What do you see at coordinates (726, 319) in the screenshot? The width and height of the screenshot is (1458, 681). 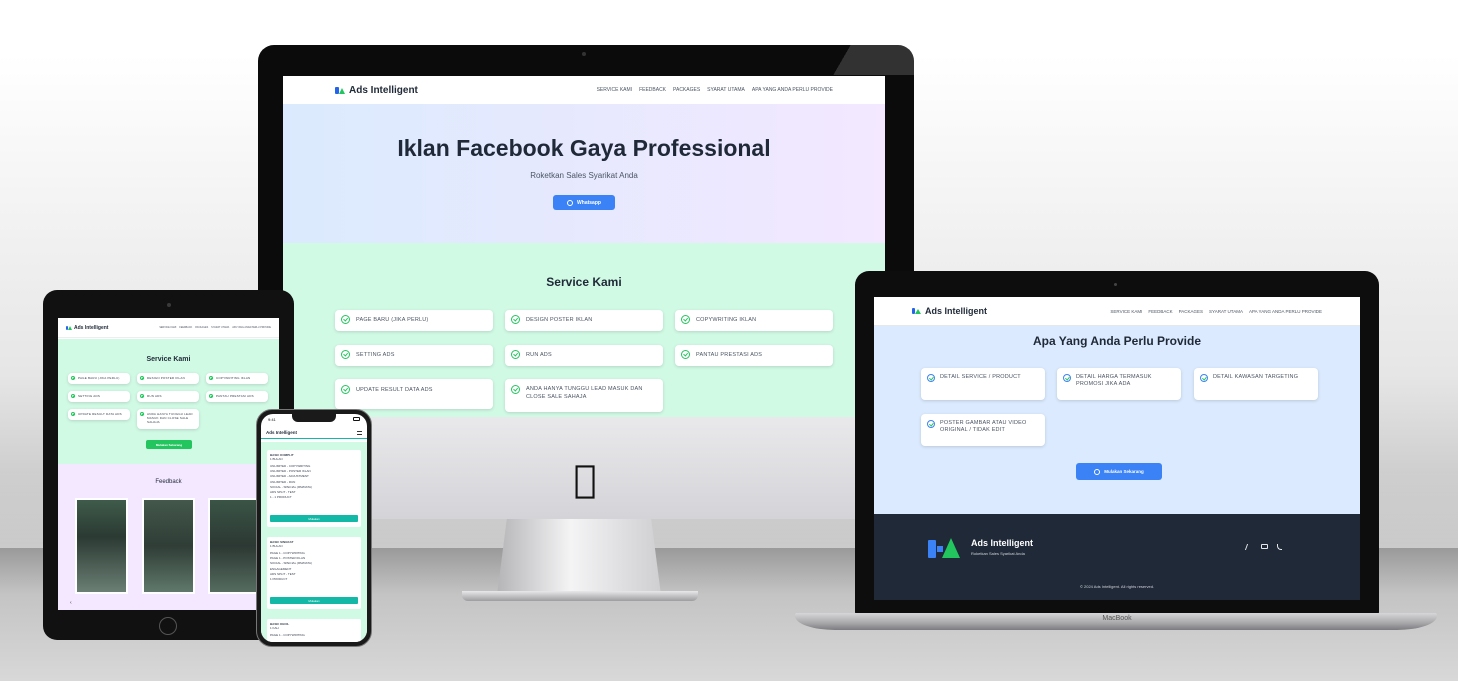 I see `service-label: COPYWRITING IKLAN` at bounding box center [726, 319].